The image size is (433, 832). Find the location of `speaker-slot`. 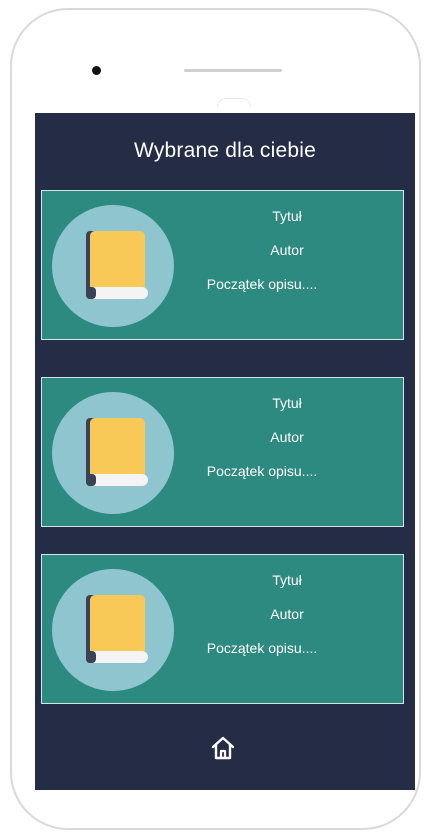

speaker-slot is located at coordinates (233, 70).